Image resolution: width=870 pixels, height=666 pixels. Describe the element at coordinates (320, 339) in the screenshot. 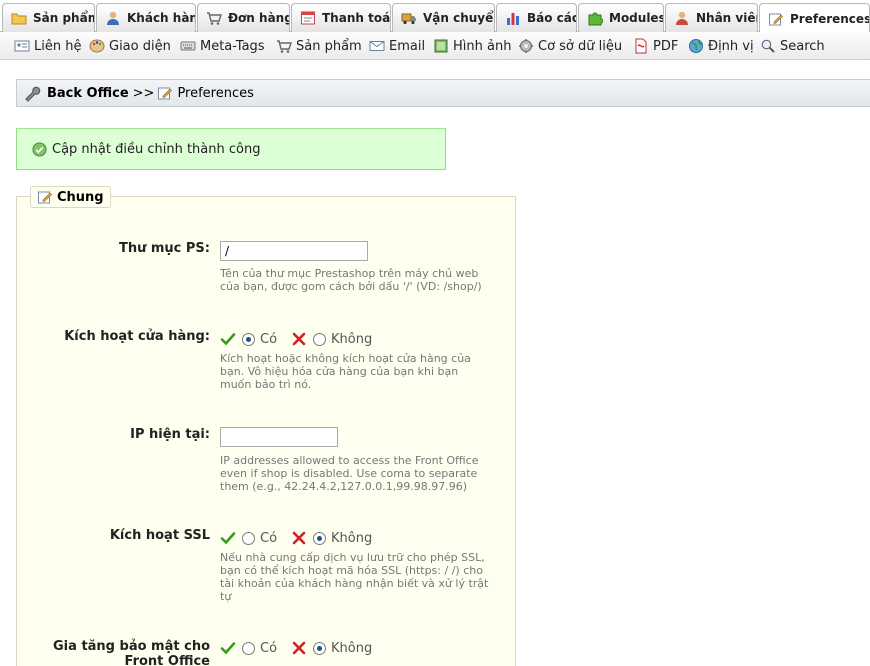

I see `shop-enable-no-radio` at that location.